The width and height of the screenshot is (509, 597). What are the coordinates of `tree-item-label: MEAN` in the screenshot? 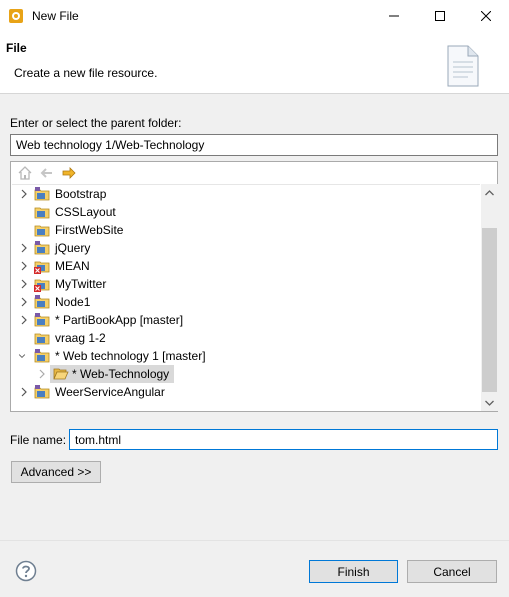 It's located at (72, 266).